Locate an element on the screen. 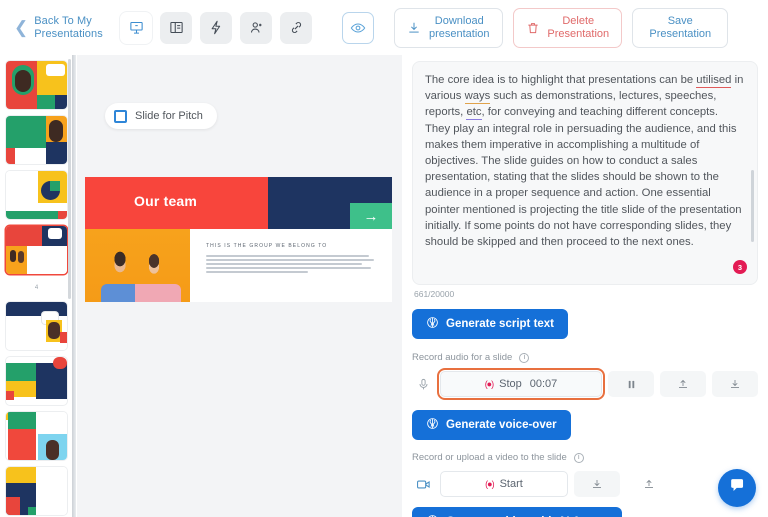 Image resolution: width=768 pixels, height=517 pixels. thumbnail-list: 4 is located at coordinates (36, 288).